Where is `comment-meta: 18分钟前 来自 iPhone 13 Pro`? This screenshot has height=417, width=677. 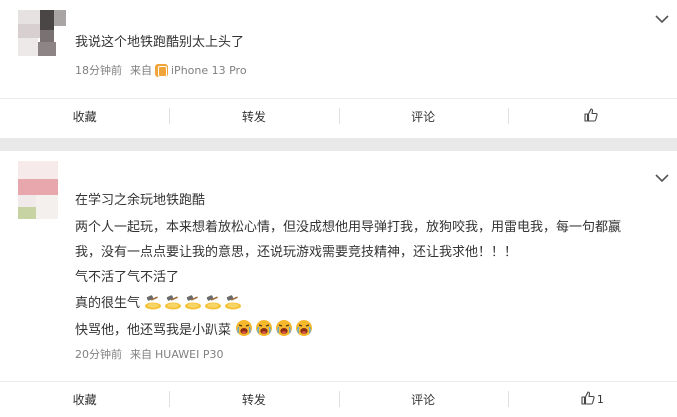
comment-meta: 18分钟前 来自 iPhone 13 Pro is located at coordinates (161, 70).